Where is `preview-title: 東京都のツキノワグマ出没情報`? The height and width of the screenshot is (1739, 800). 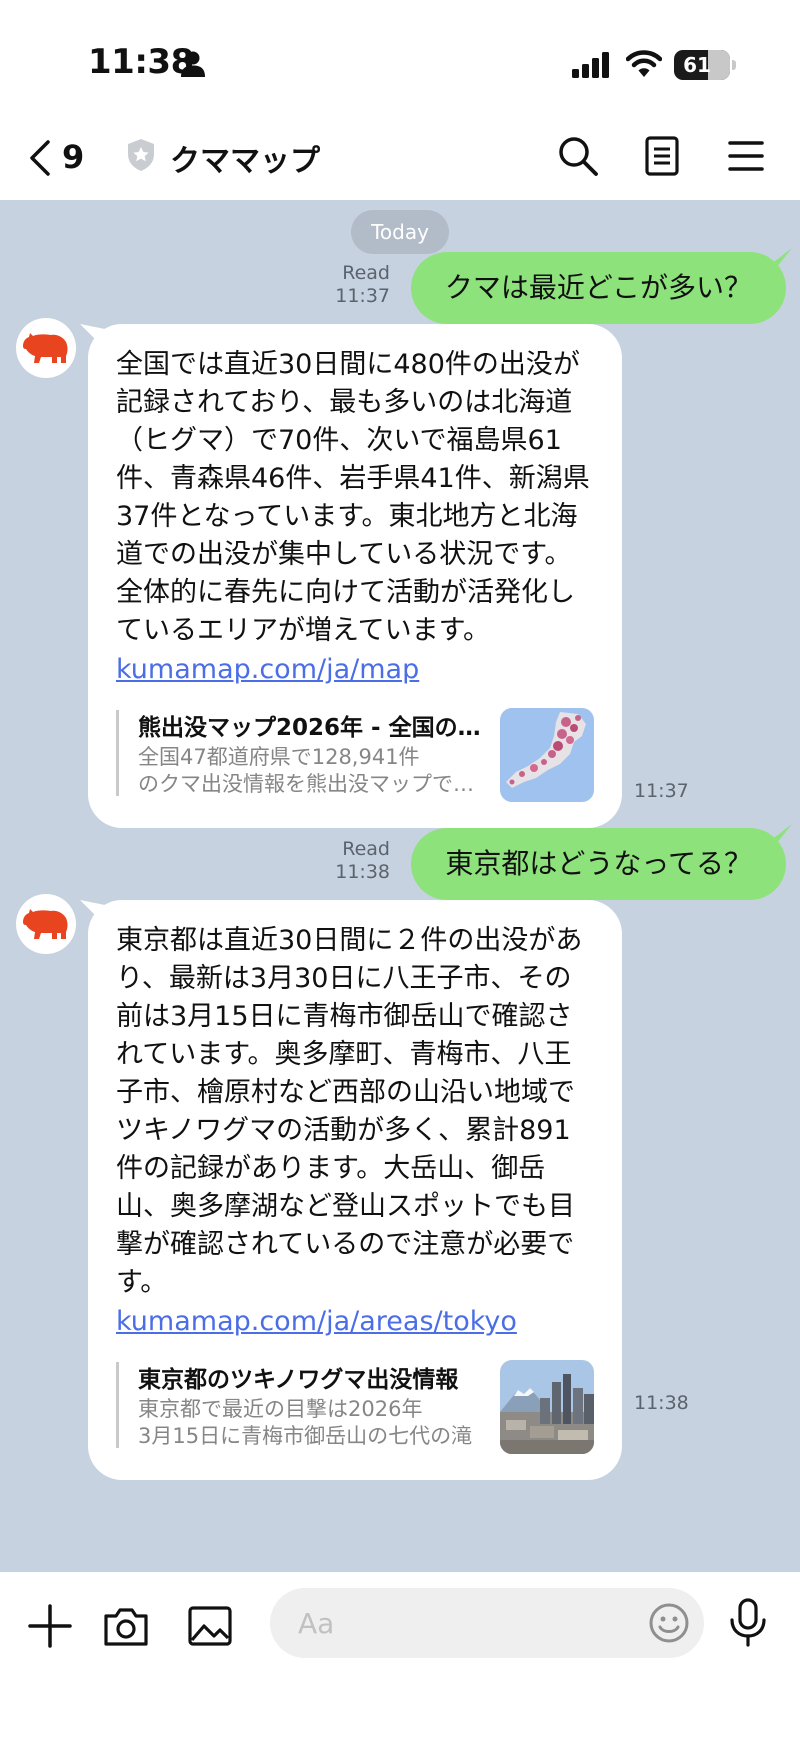
preview-title: 東京都のツキノワグマ出没情報 is located at coordinates (298, 1380).